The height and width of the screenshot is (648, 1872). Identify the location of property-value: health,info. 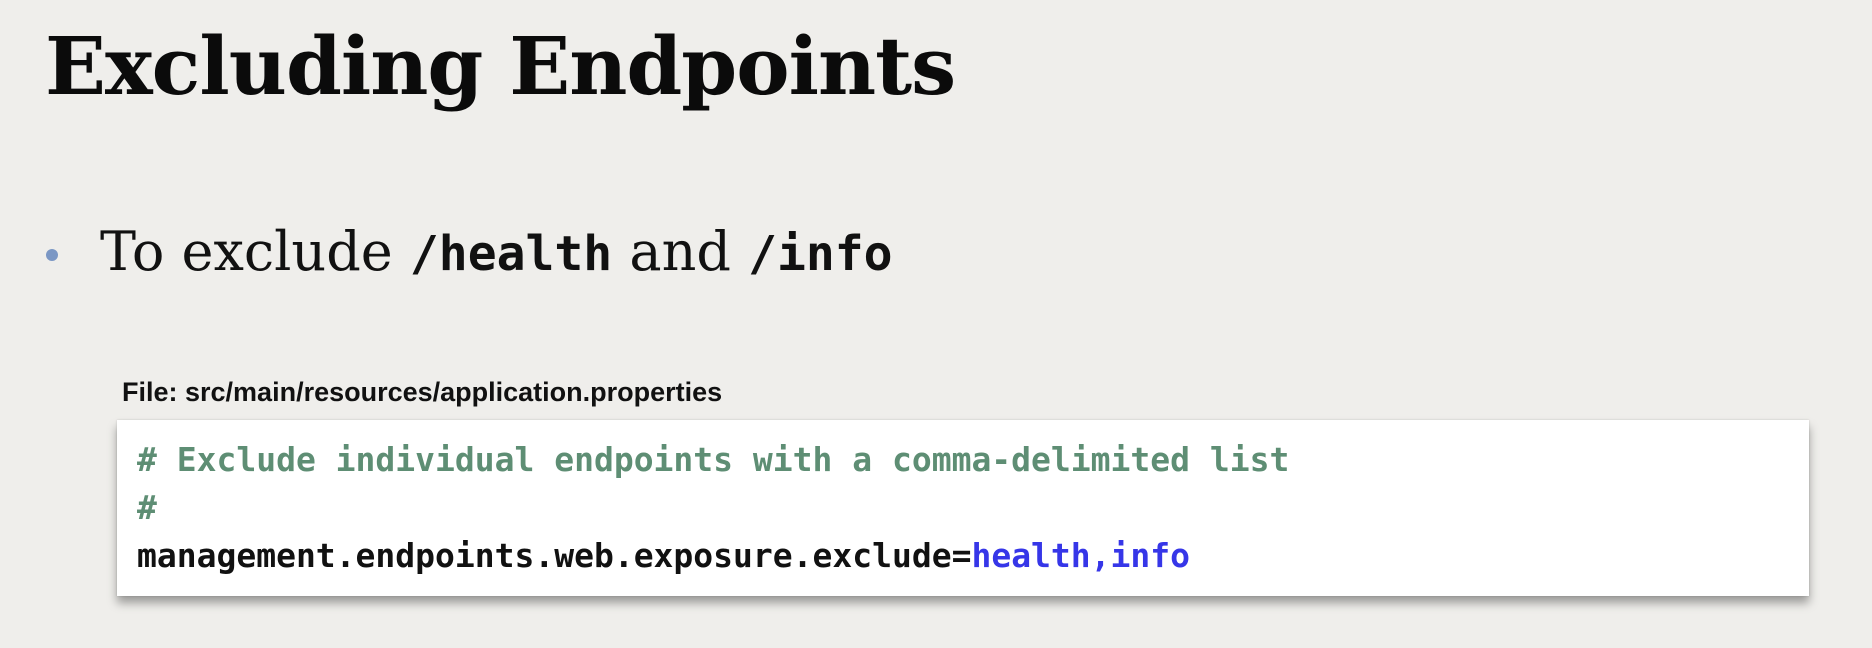
(1080, 555).